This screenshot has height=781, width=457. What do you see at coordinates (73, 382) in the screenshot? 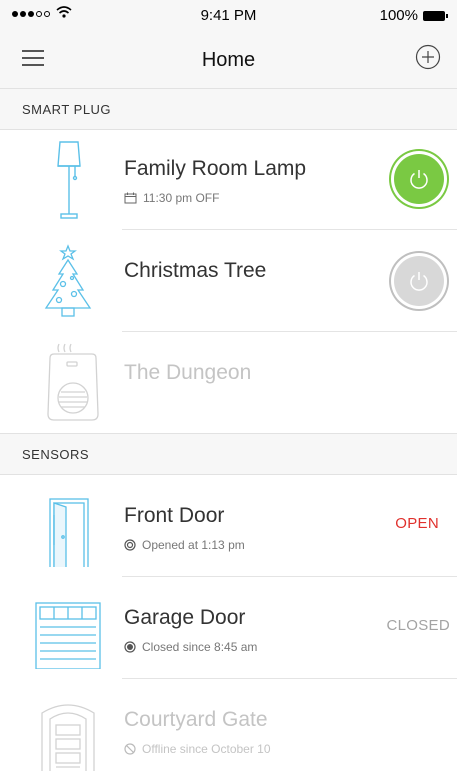
I see `heater-icon` at bounding box center [73, 382].